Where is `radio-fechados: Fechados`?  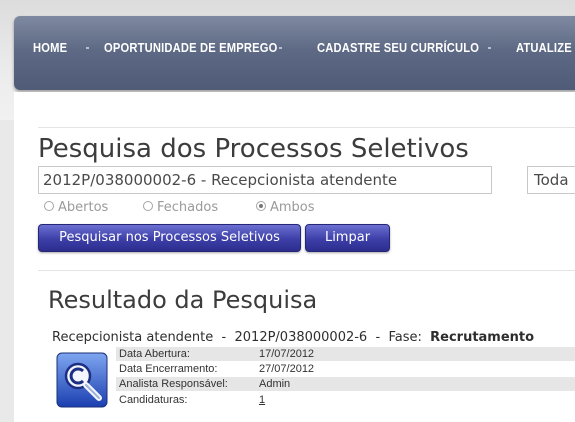 radio-fechados: Fechados is located at coordinates (180, 207).